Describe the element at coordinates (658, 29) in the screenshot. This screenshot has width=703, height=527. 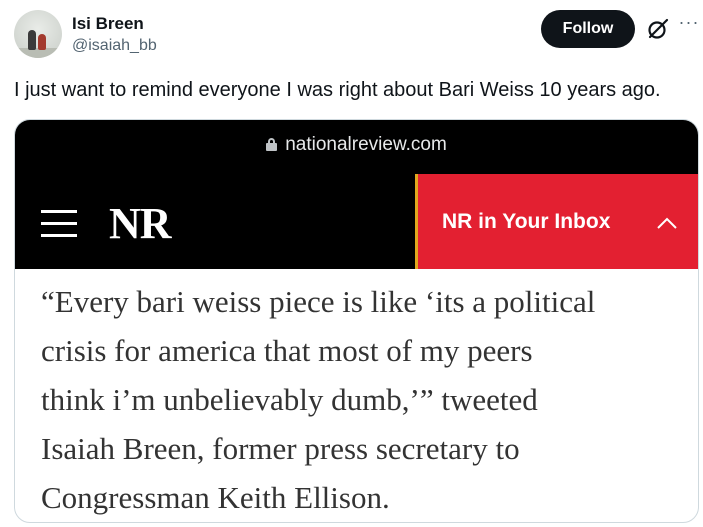
I see `grok-icon` at that location.